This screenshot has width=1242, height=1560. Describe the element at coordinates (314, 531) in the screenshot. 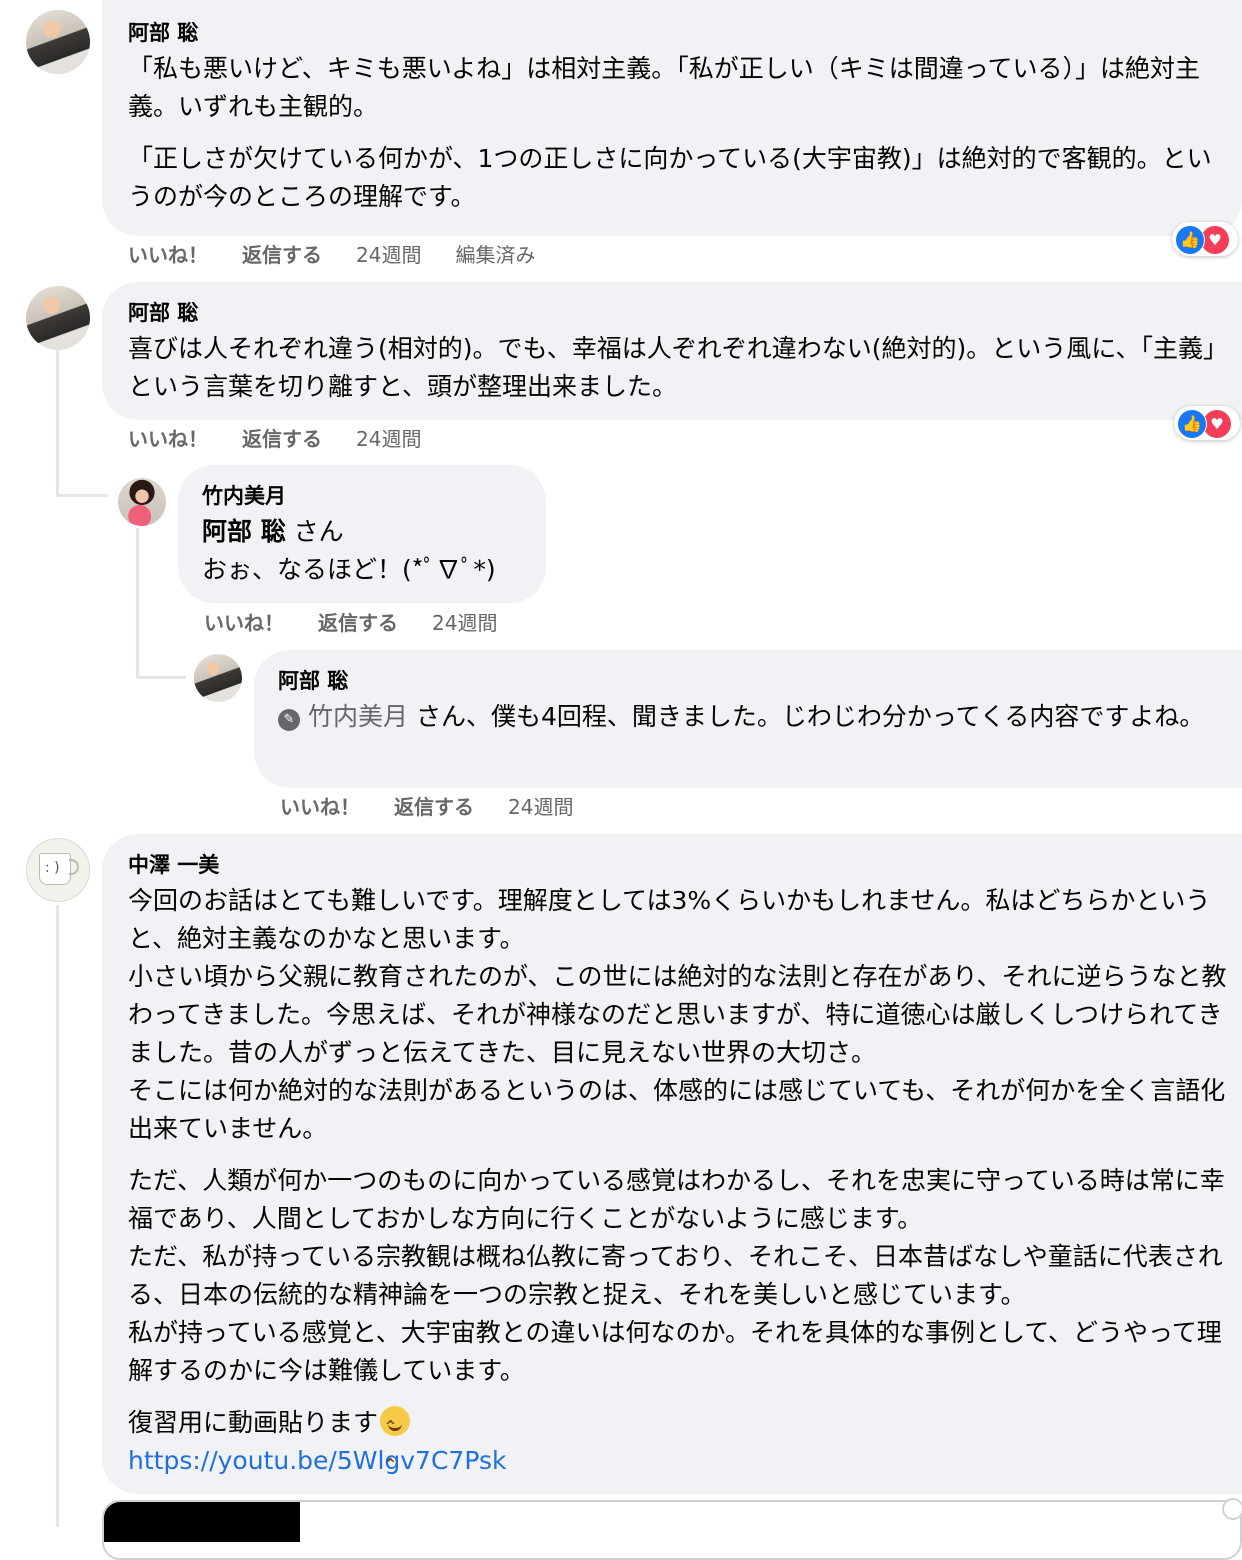

I see `mention-suffix: さん` at that location.